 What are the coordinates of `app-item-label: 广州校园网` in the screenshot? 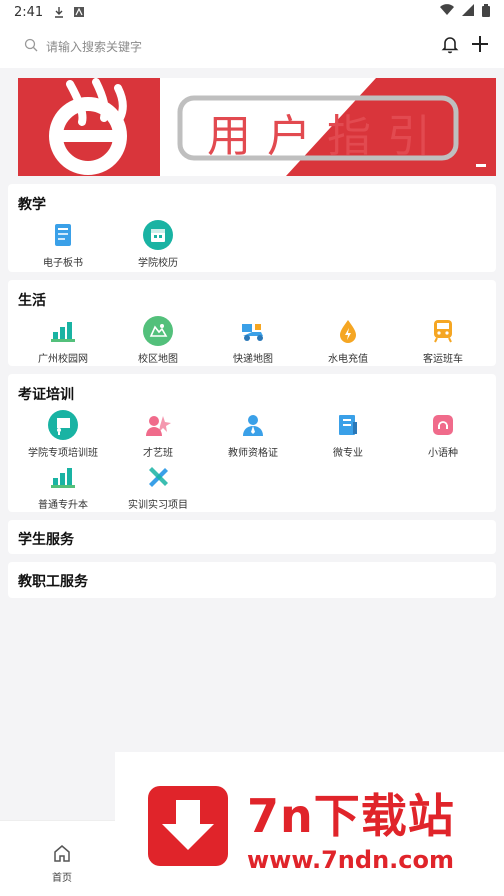 It's located at (63, 359).